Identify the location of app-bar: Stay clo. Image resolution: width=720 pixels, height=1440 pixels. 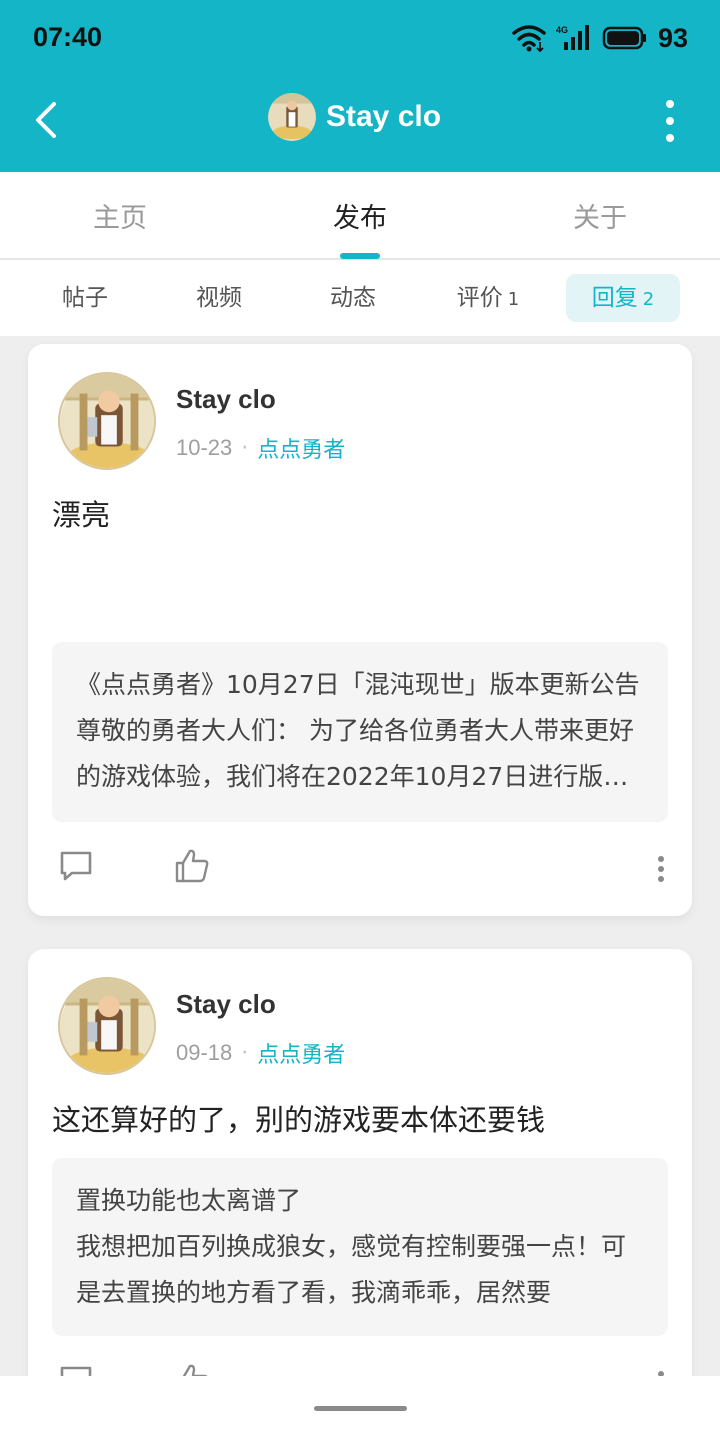
(360, 124).